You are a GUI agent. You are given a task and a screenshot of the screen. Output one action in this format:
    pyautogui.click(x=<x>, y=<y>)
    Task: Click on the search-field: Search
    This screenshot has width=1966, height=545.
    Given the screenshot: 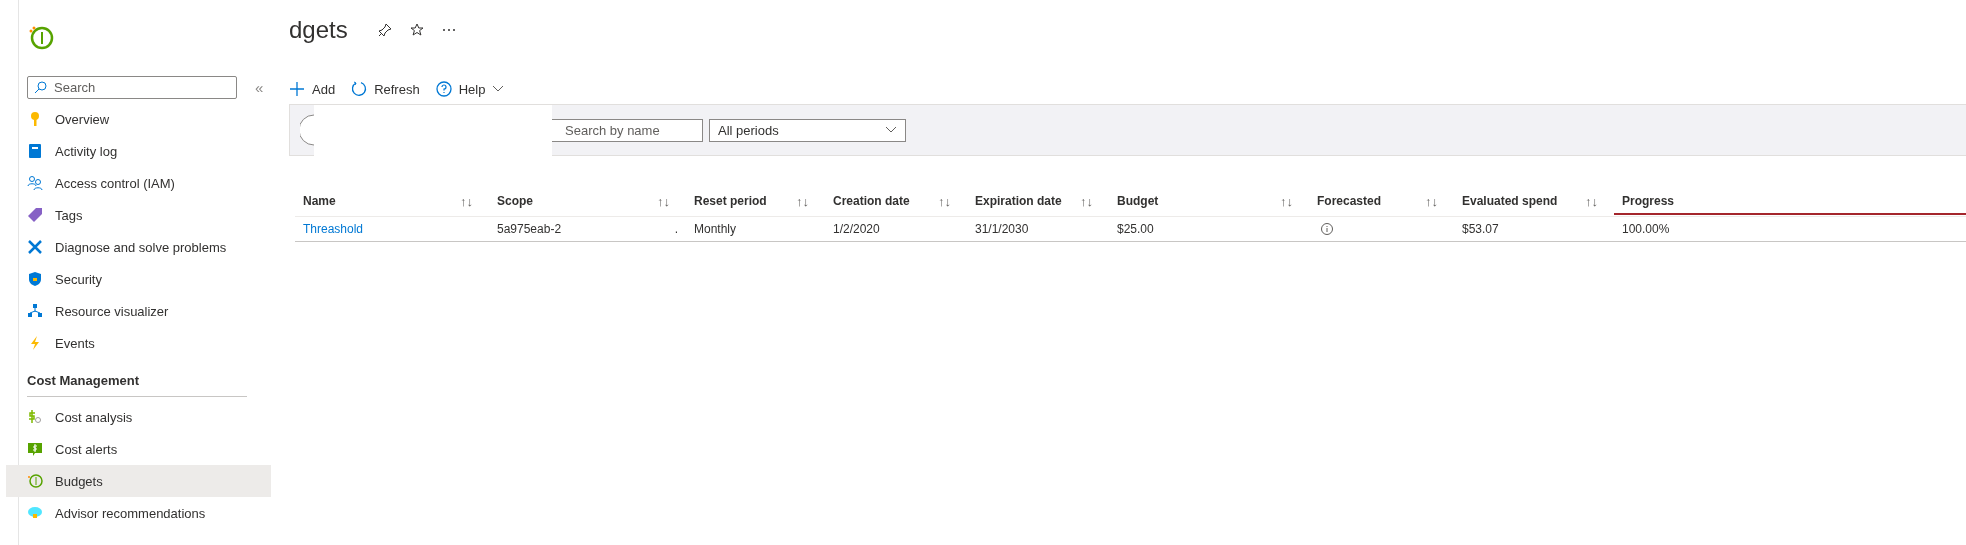 What is the action you would take?
    pyautogui.click(x=132, y=87)
    